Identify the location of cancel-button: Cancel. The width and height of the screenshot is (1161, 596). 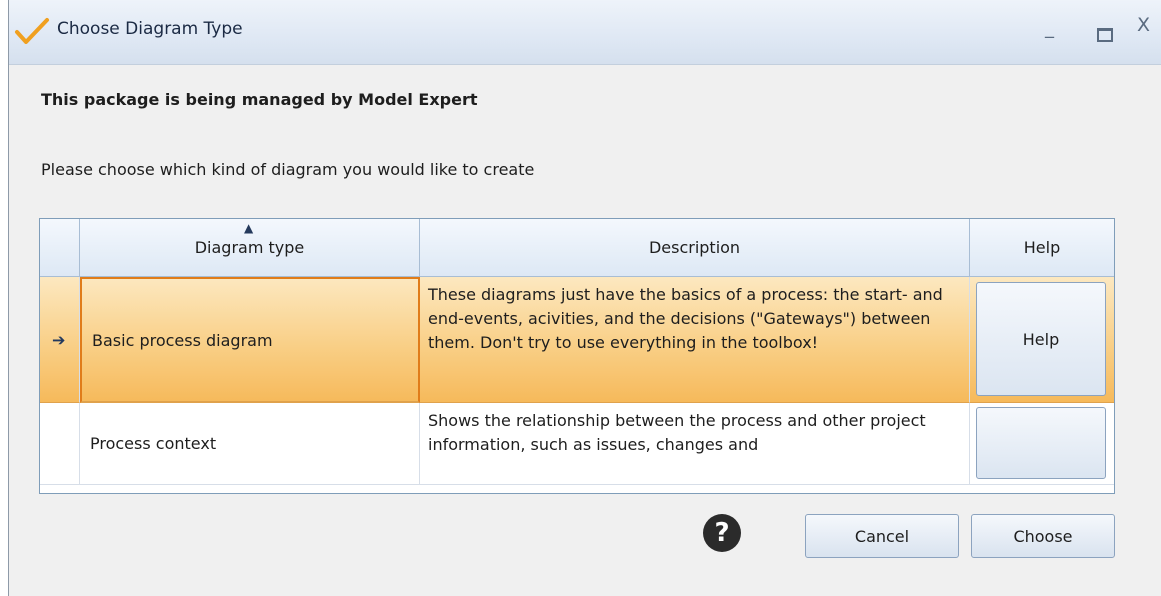
(882, 536).